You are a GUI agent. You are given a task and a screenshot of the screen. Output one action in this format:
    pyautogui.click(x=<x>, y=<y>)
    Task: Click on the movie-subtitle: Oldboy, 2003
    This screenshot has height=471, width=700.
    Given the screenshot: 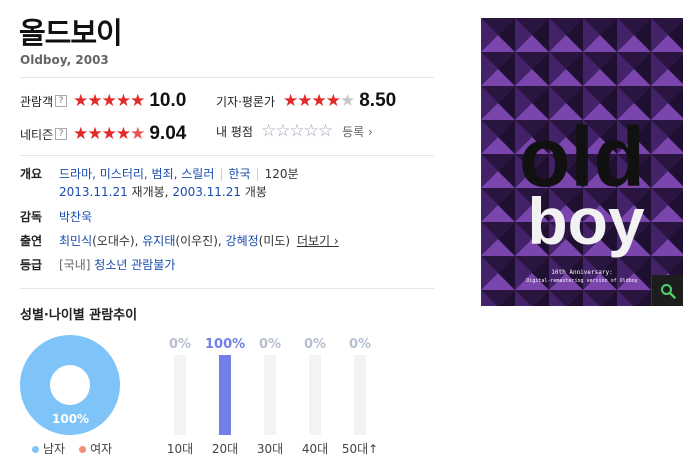 What is the action you would take?
    pyautogui.click(x=64, y=60)
    